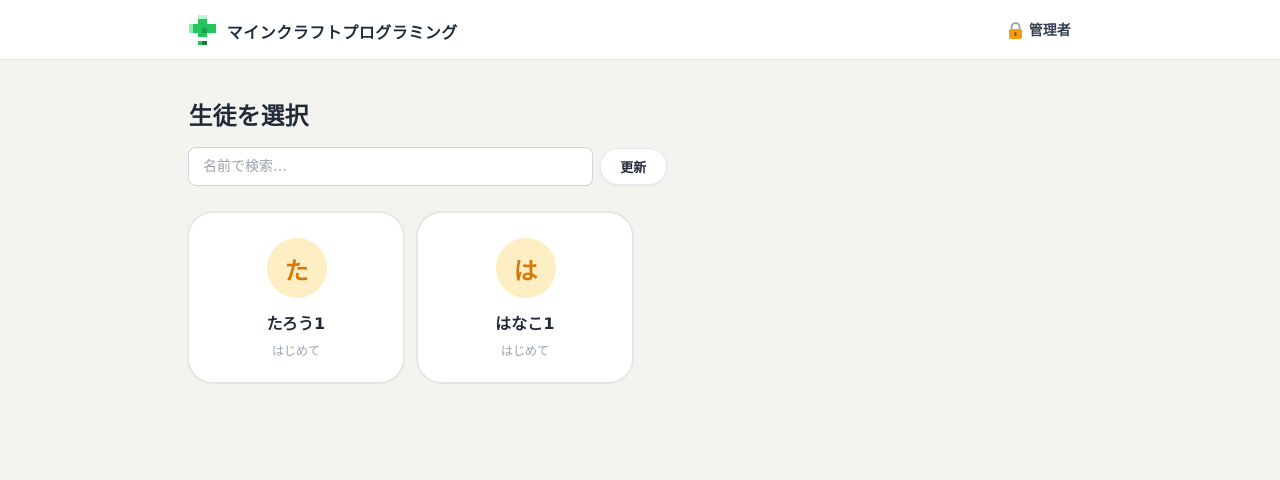 This screenshot has height=480, width=1280. What do you see at coordinates (343, 32) in the screenshot?
I see `app-title: マインクラフトプログラミング` at bounding box center [343, 32].